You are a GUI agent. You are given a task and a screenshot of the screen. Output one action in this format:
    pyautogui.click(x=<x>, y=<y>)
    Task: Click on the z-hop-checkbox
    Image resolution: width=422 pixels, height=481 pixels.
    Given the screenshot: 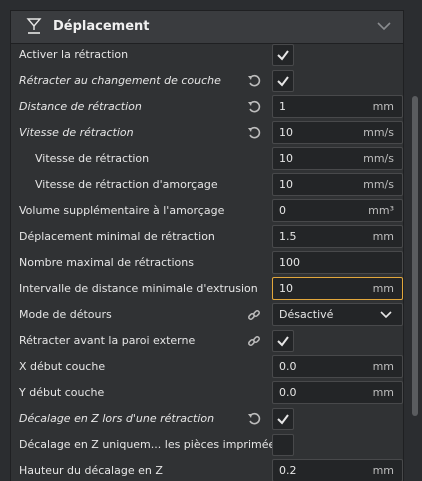 What is the action you would take?
    pyautogui.click(x=283, y=419)
    